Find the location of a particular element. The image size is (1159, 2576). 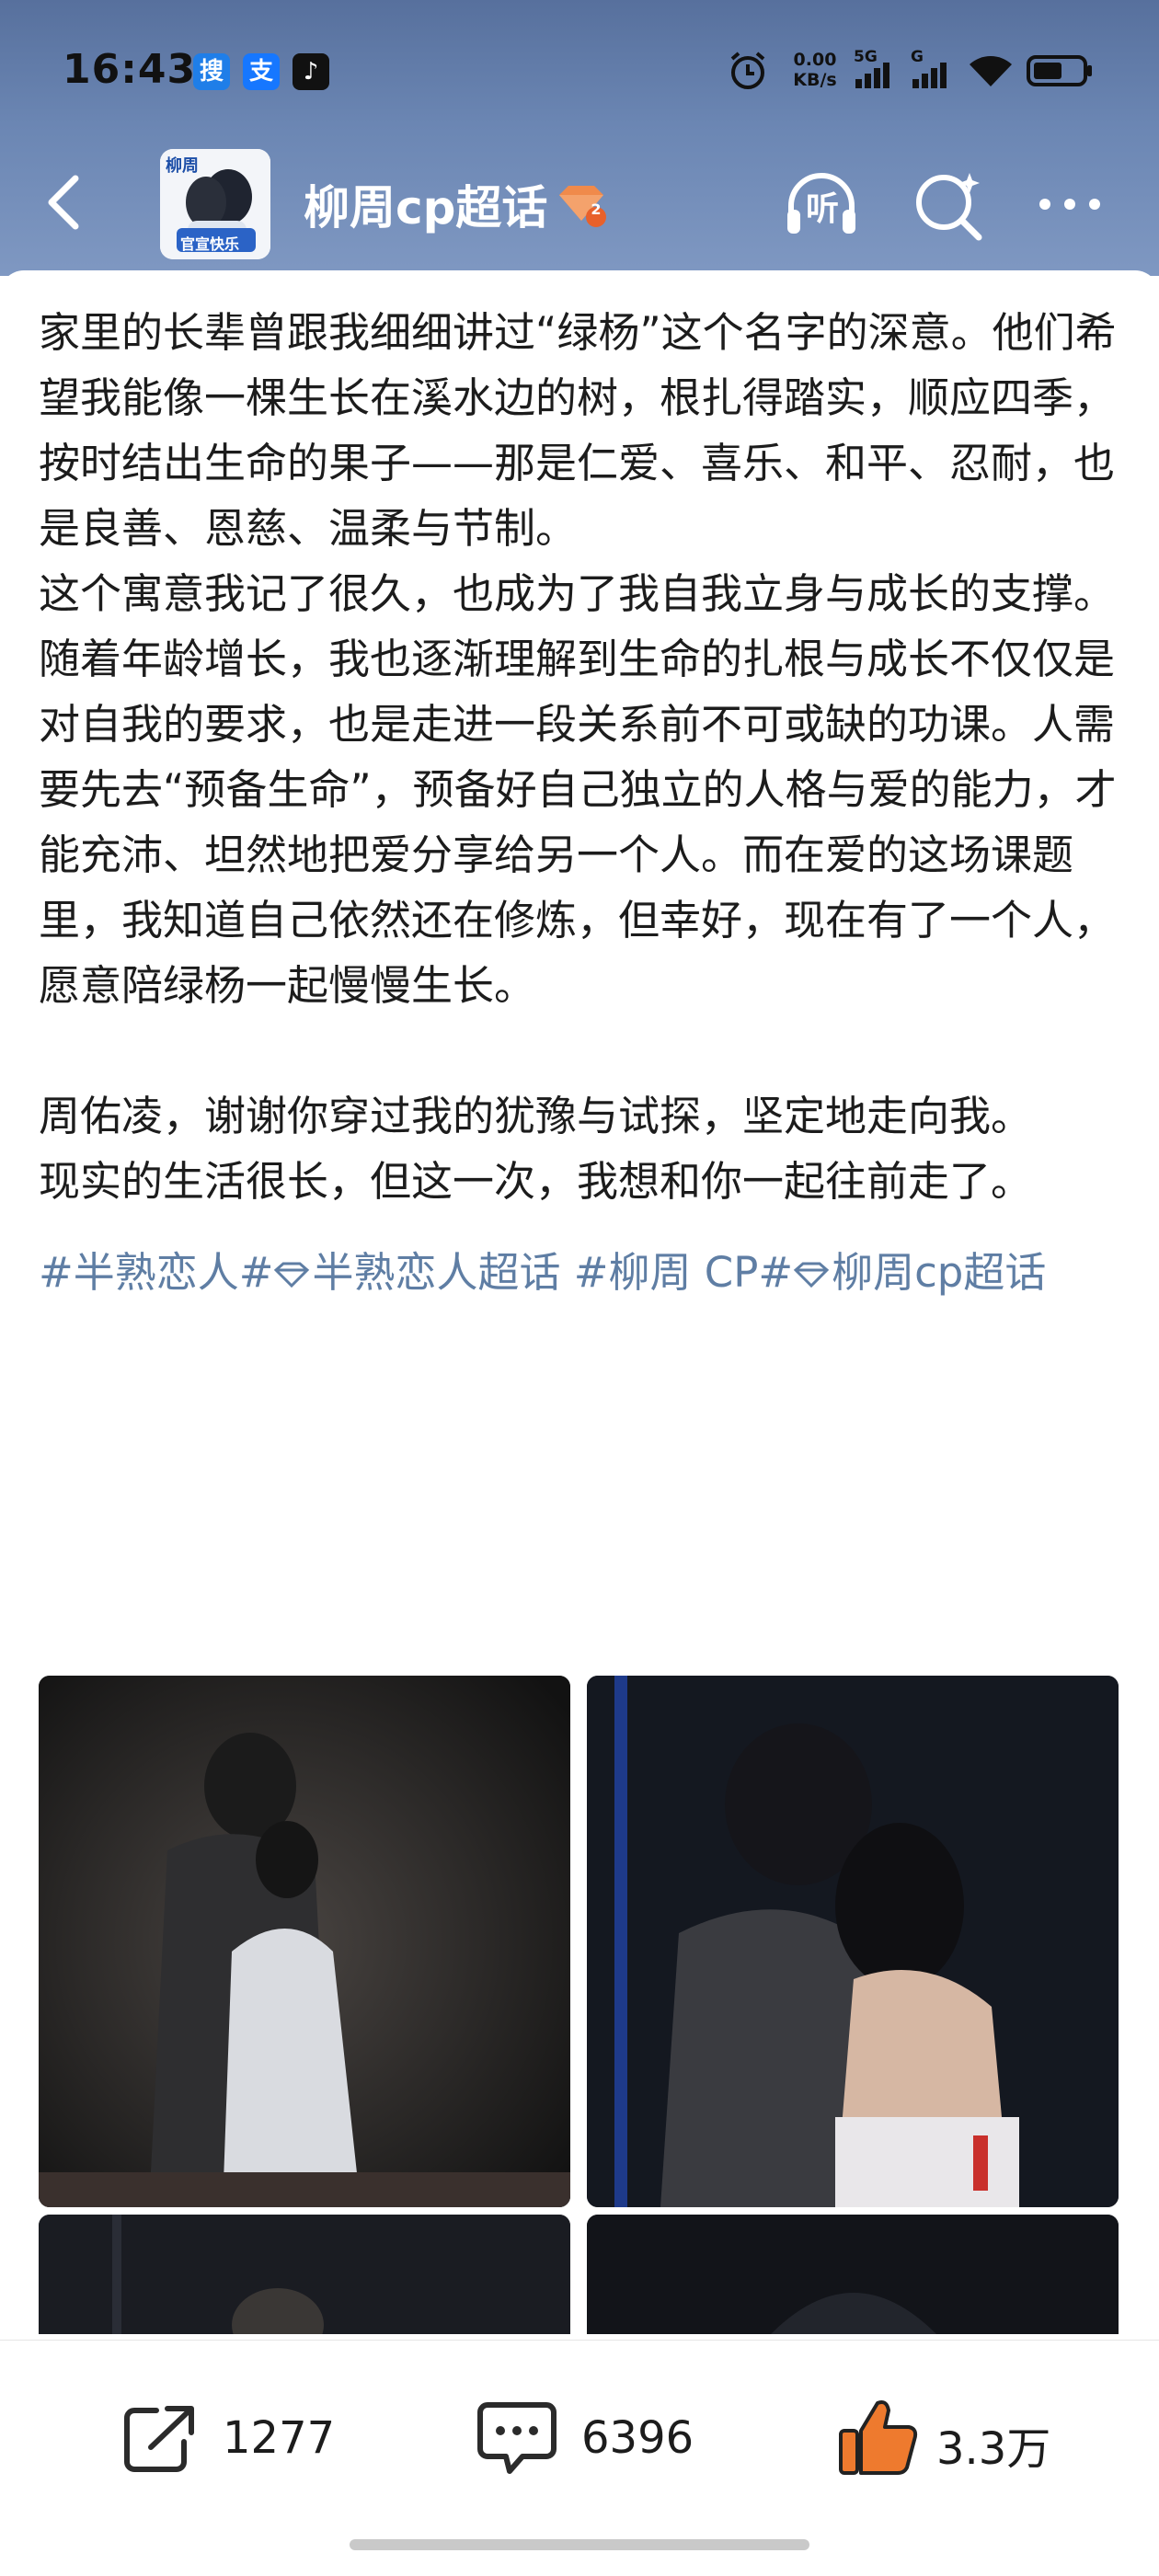

status-time: 16:43 is located at coordinates (130, 69).